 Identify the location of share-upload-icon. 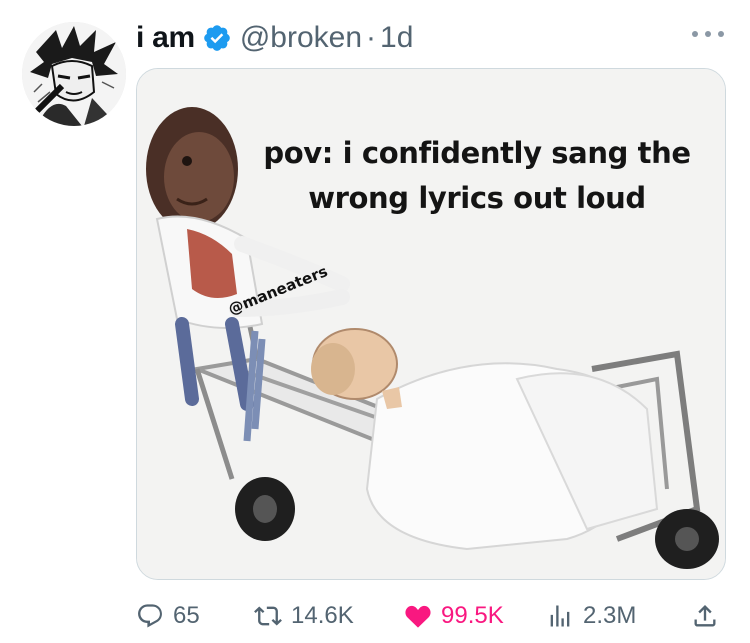
(705, 616).